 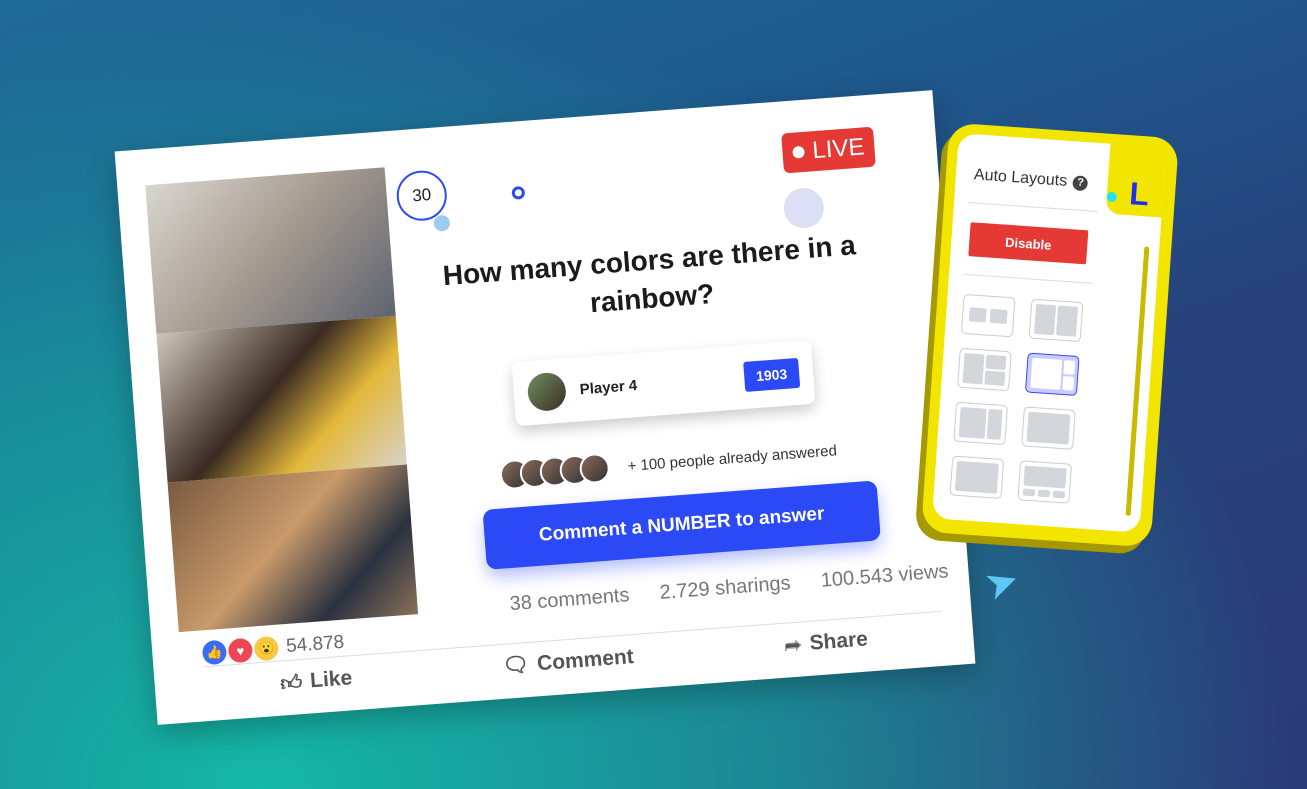 What do you see at coordinates (838, 641) in the screenshot?
I see `share-label: Share` at bounding box center [838, 641].